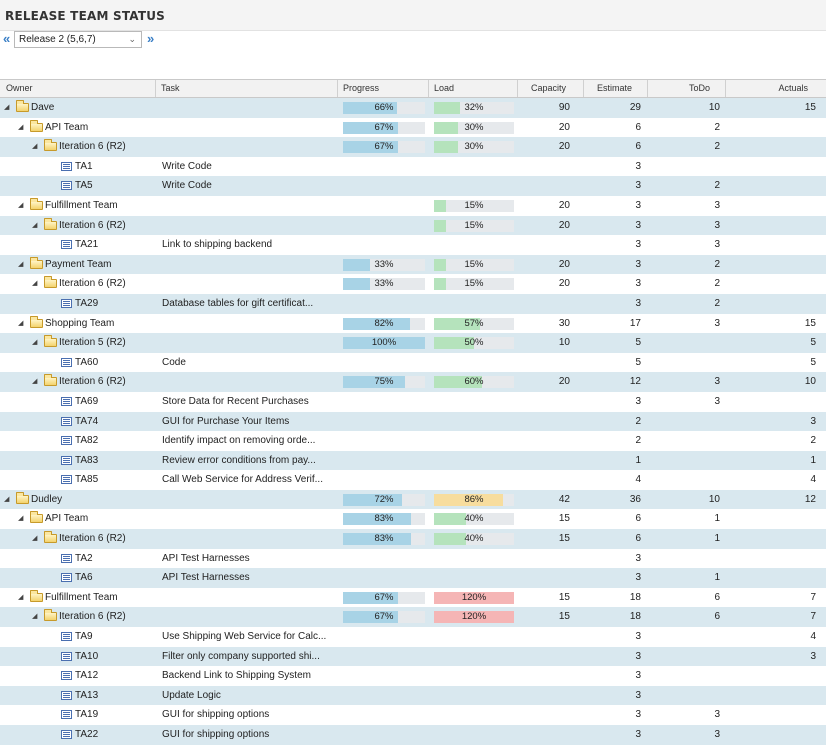  I want to click on group-row: ◢ API Team 83% 40% 15 6 1, so click(413, 519).